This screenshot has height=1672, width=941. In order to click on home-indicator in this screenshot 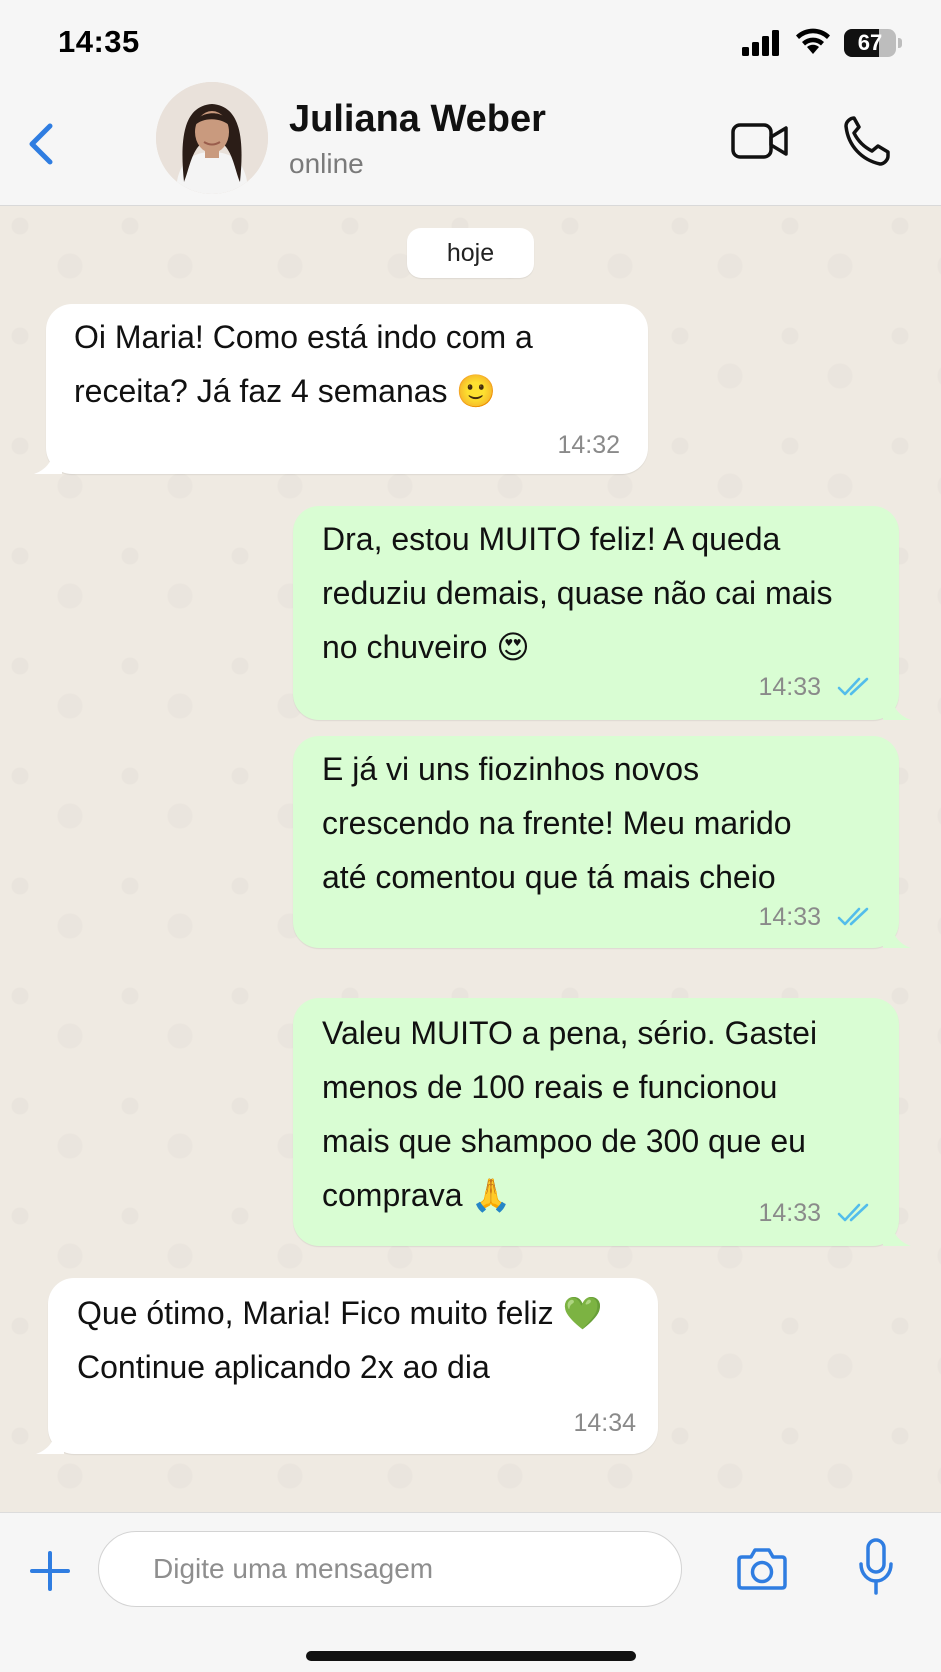, I will do `click(471, 1656)`.